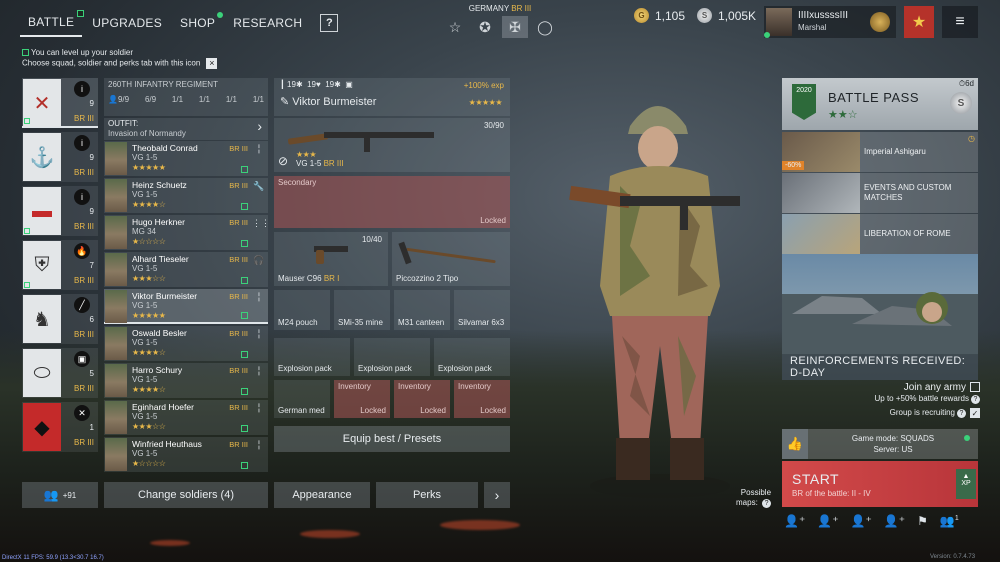  I want to click on close-icon: ×, so click(212, 63).